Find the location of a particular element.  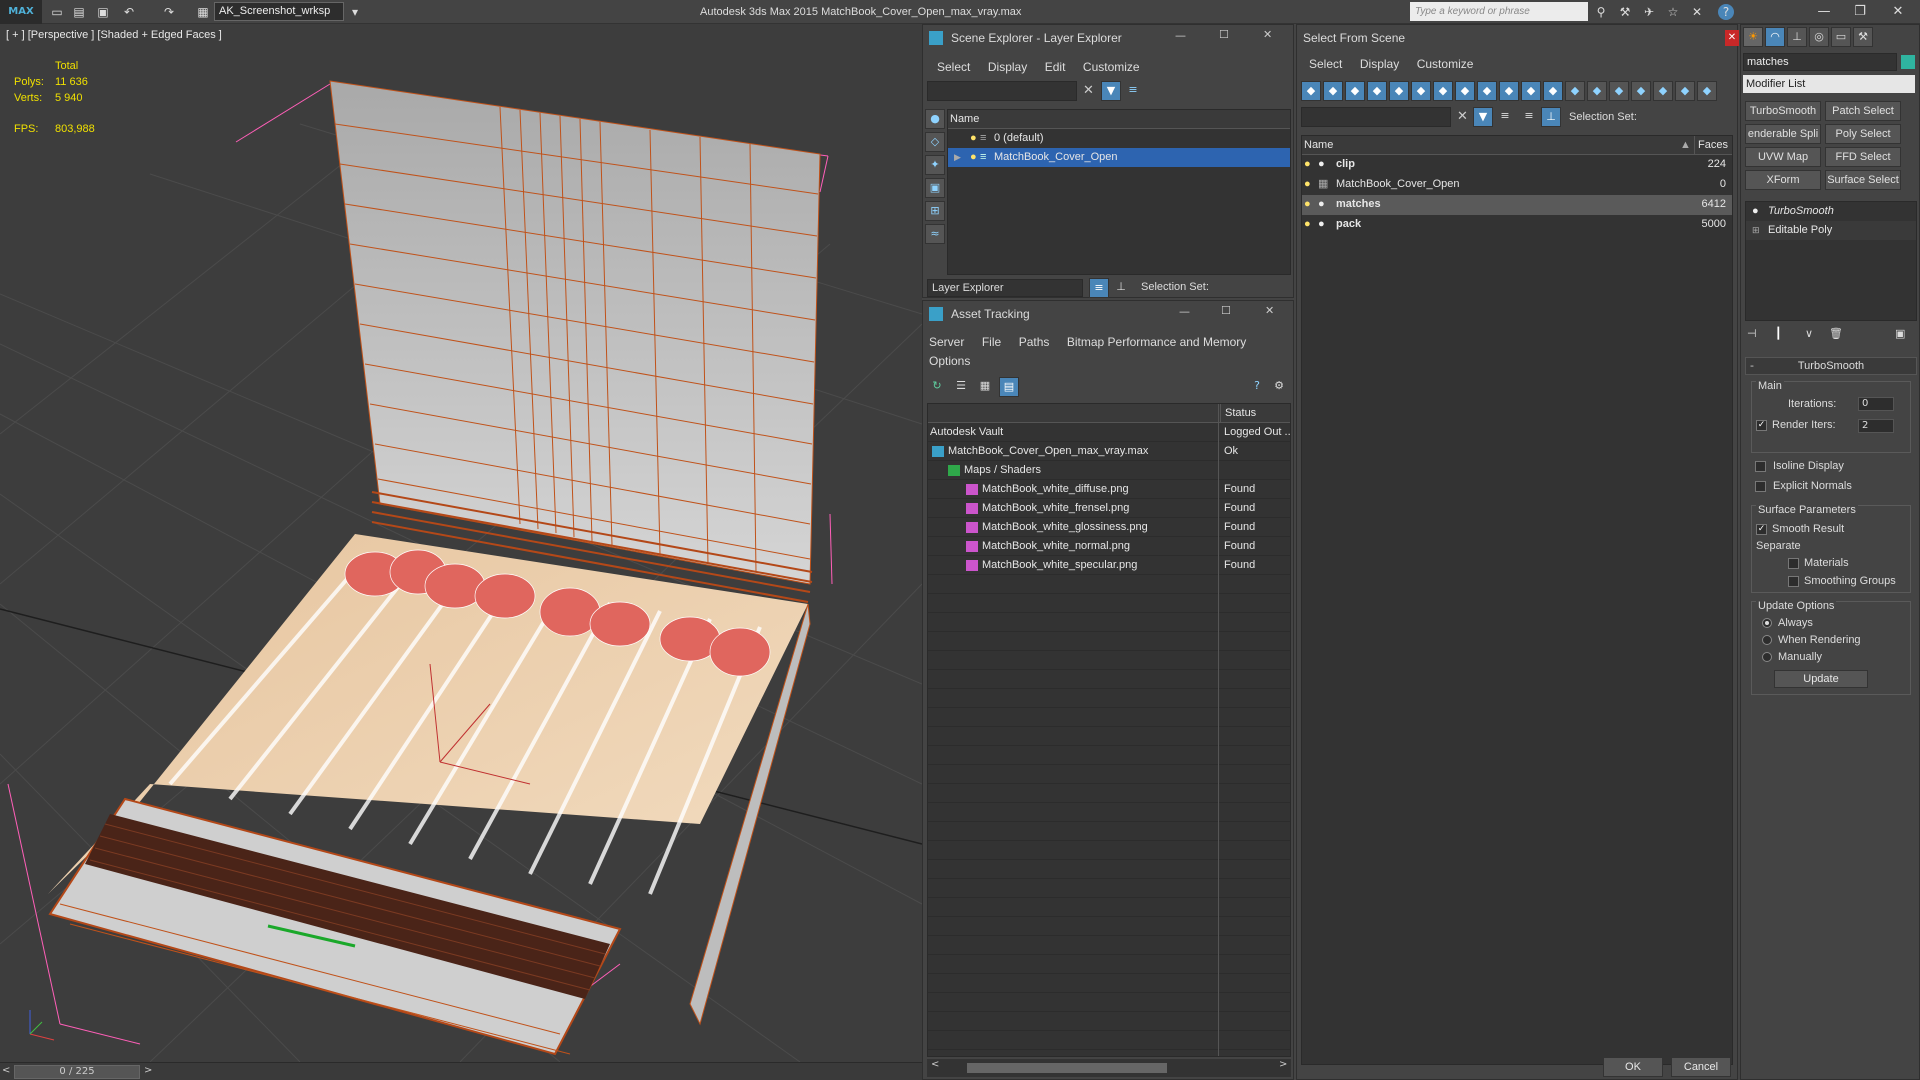

menu-customize: Customize is located at coordinates (1445, 64).